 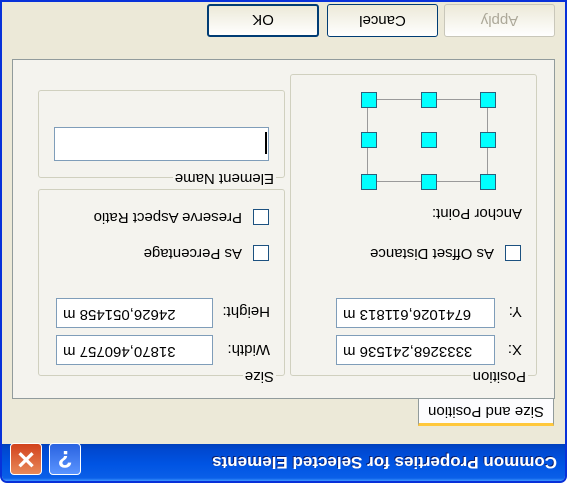 I want to click on x-label: X:, so click(x=514, y=349).